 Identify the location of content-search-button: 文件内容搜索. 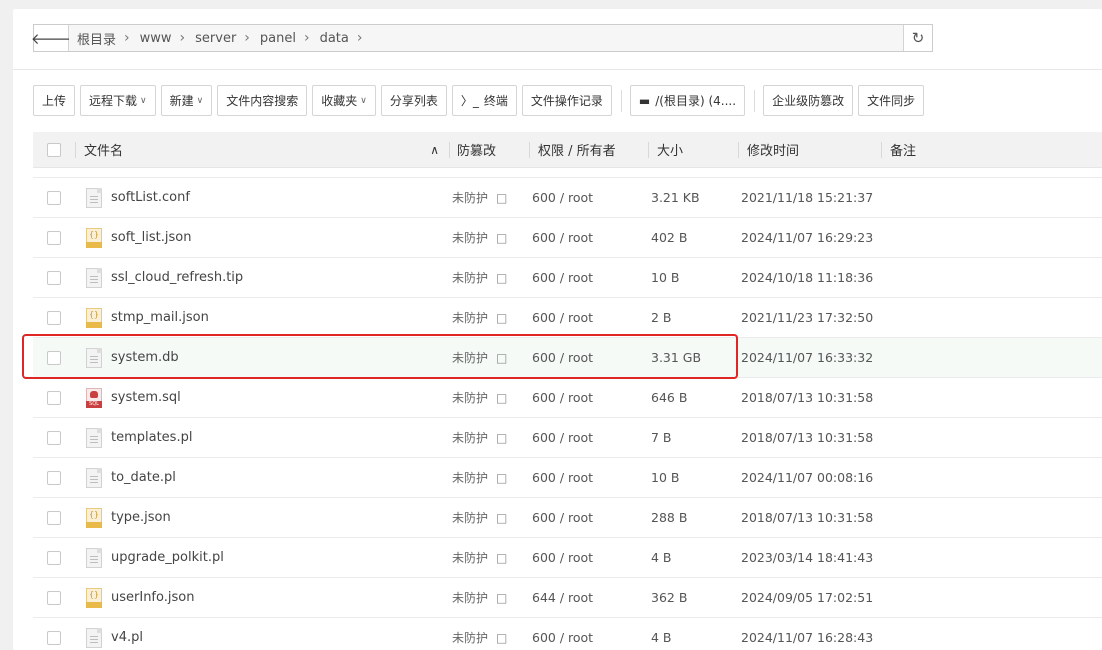
(262, 100).